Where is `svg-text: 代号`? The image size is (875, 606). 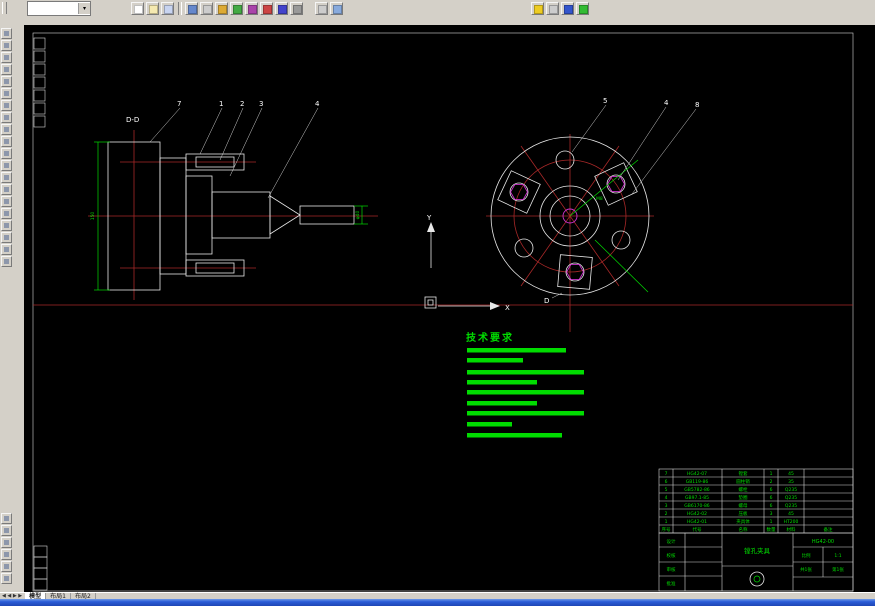 svg-text: 代号 is located at coordinates (697, 529).